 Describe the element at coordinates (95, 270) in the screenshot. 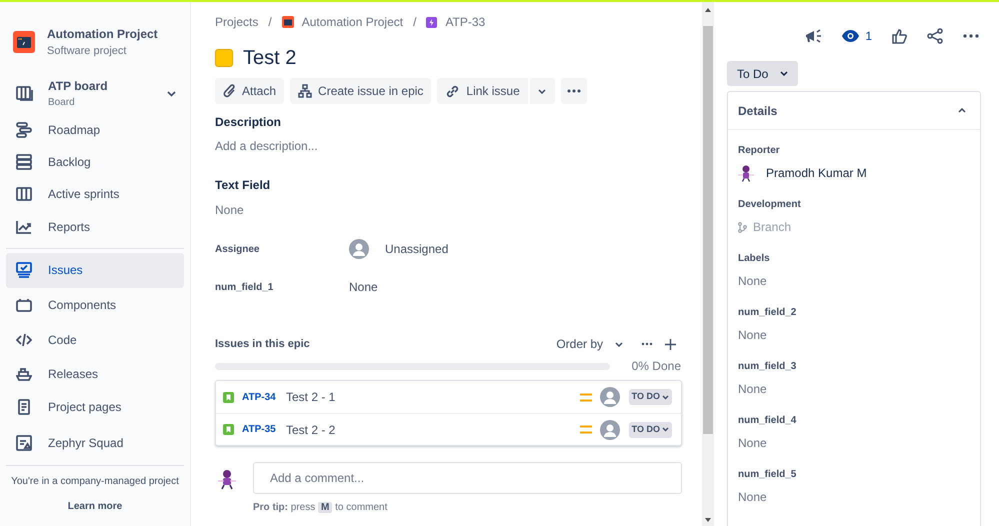

I see `sidebar-item: Issues` at that location.